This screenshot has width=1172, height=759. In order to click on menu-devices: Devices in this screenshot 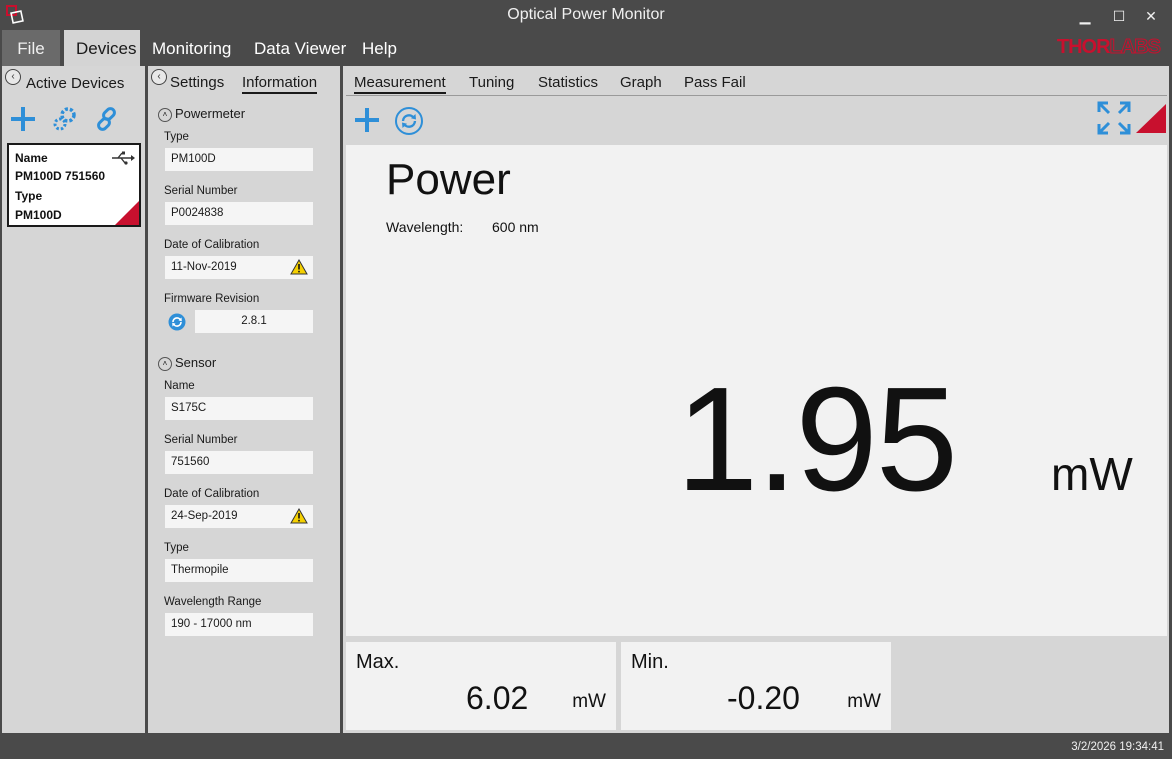, I will do `click(102, 48)`.